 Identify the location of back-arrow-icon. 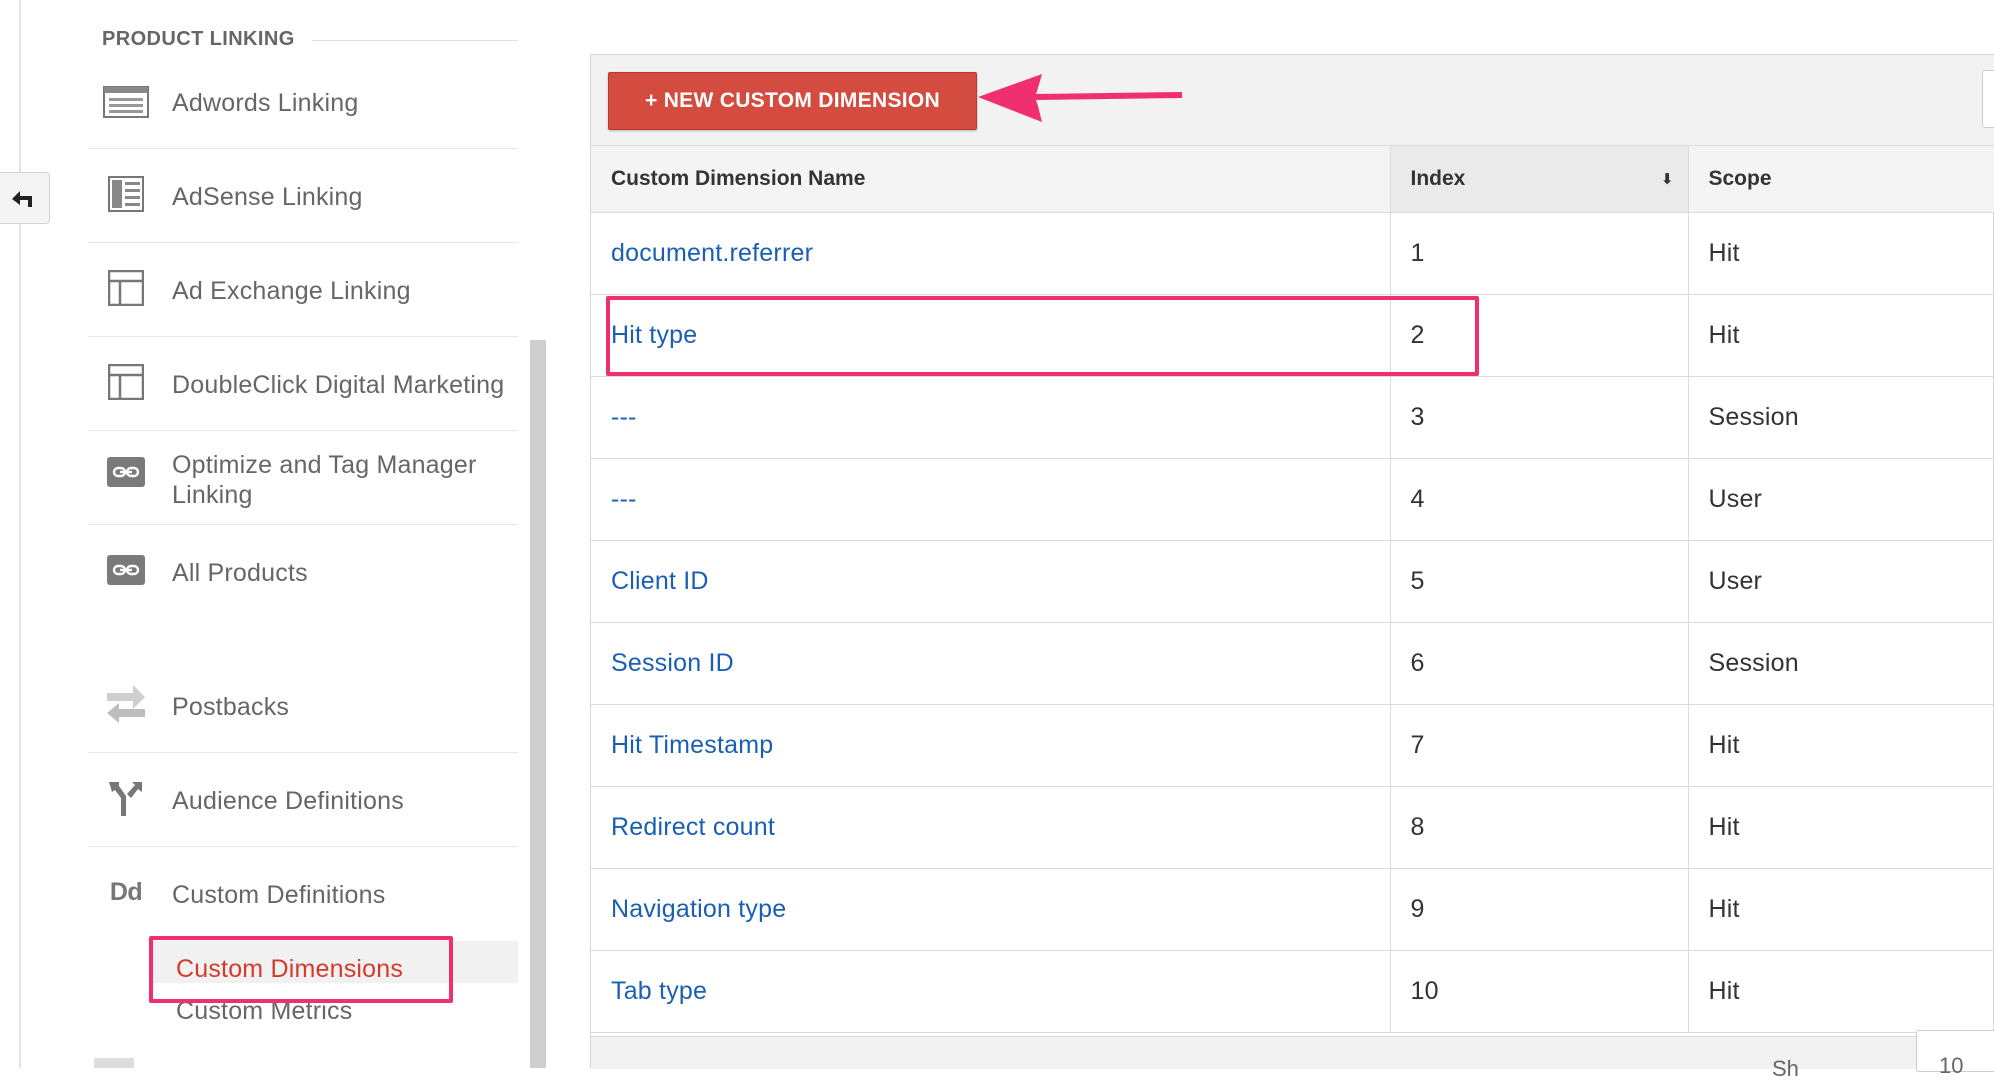
(21, 199).